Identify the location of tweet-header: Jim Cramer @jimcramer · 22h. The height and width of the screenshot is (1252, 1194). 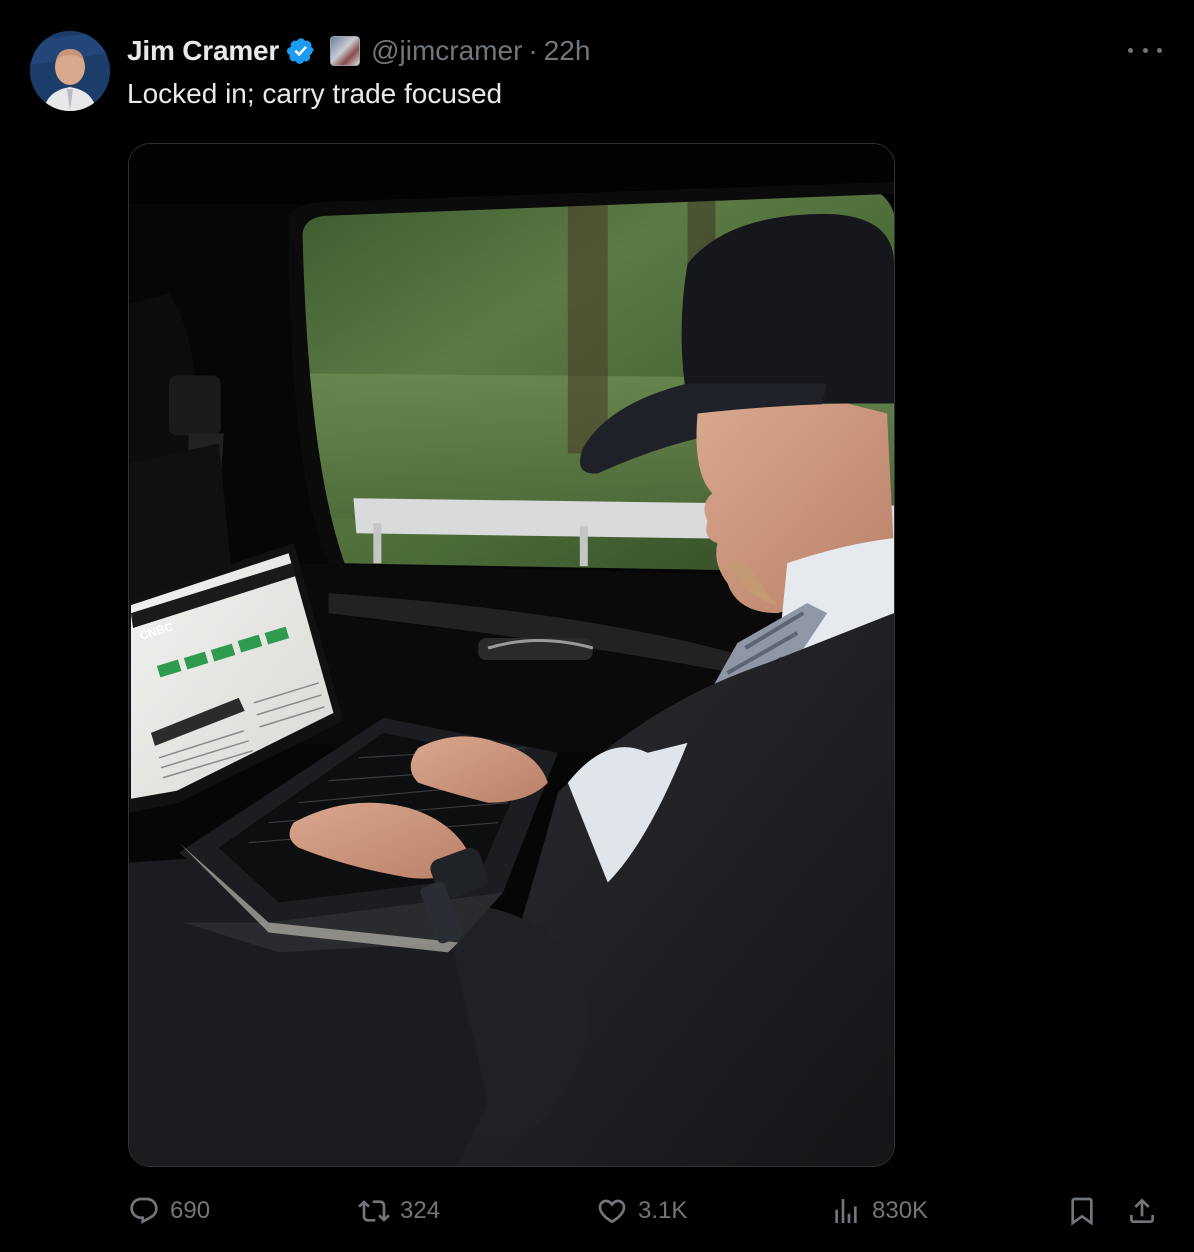
(358, 51).